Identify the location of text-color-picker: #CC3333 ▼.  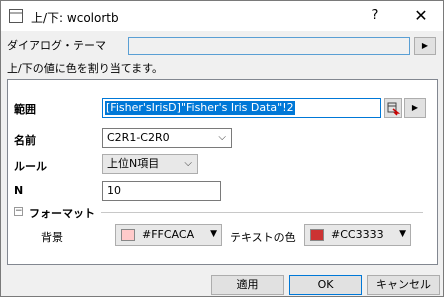
(357, 235).